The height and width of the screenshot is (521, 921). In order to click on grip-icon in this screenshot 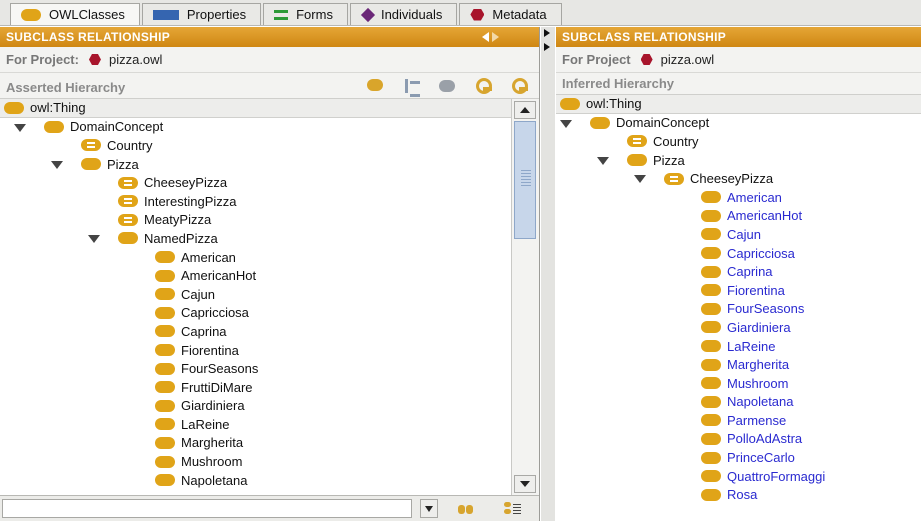, I will do `click(526, 179)`.